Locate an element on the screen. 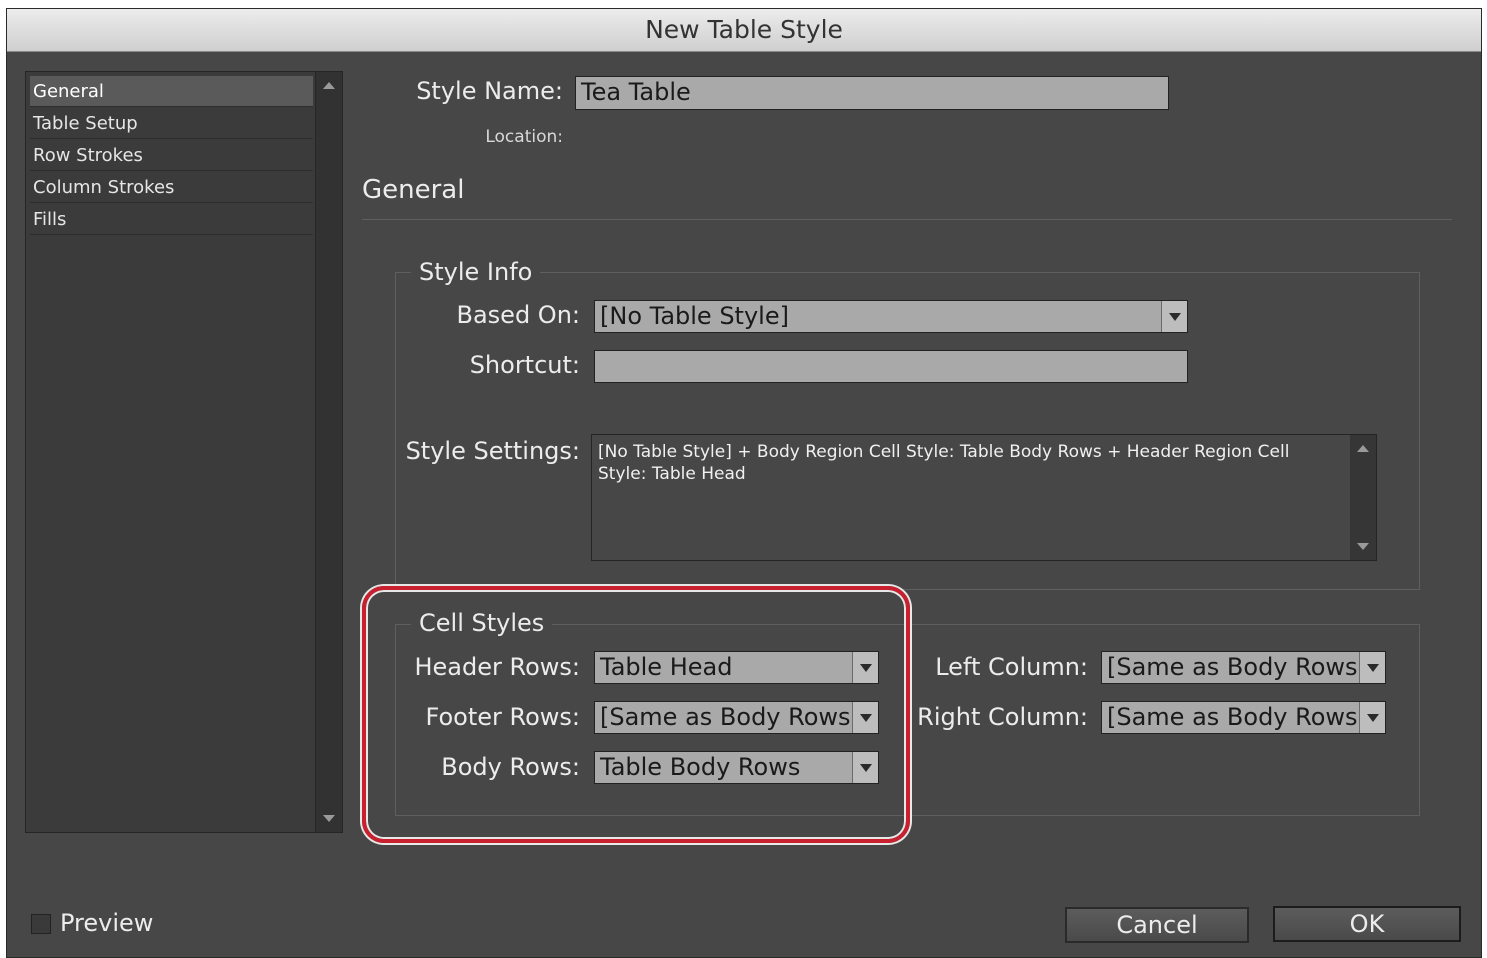 Image resolution: width=1487 pixels, height=958 pixels. style-name-label: Style Name: is located at coordinates (489, 91).